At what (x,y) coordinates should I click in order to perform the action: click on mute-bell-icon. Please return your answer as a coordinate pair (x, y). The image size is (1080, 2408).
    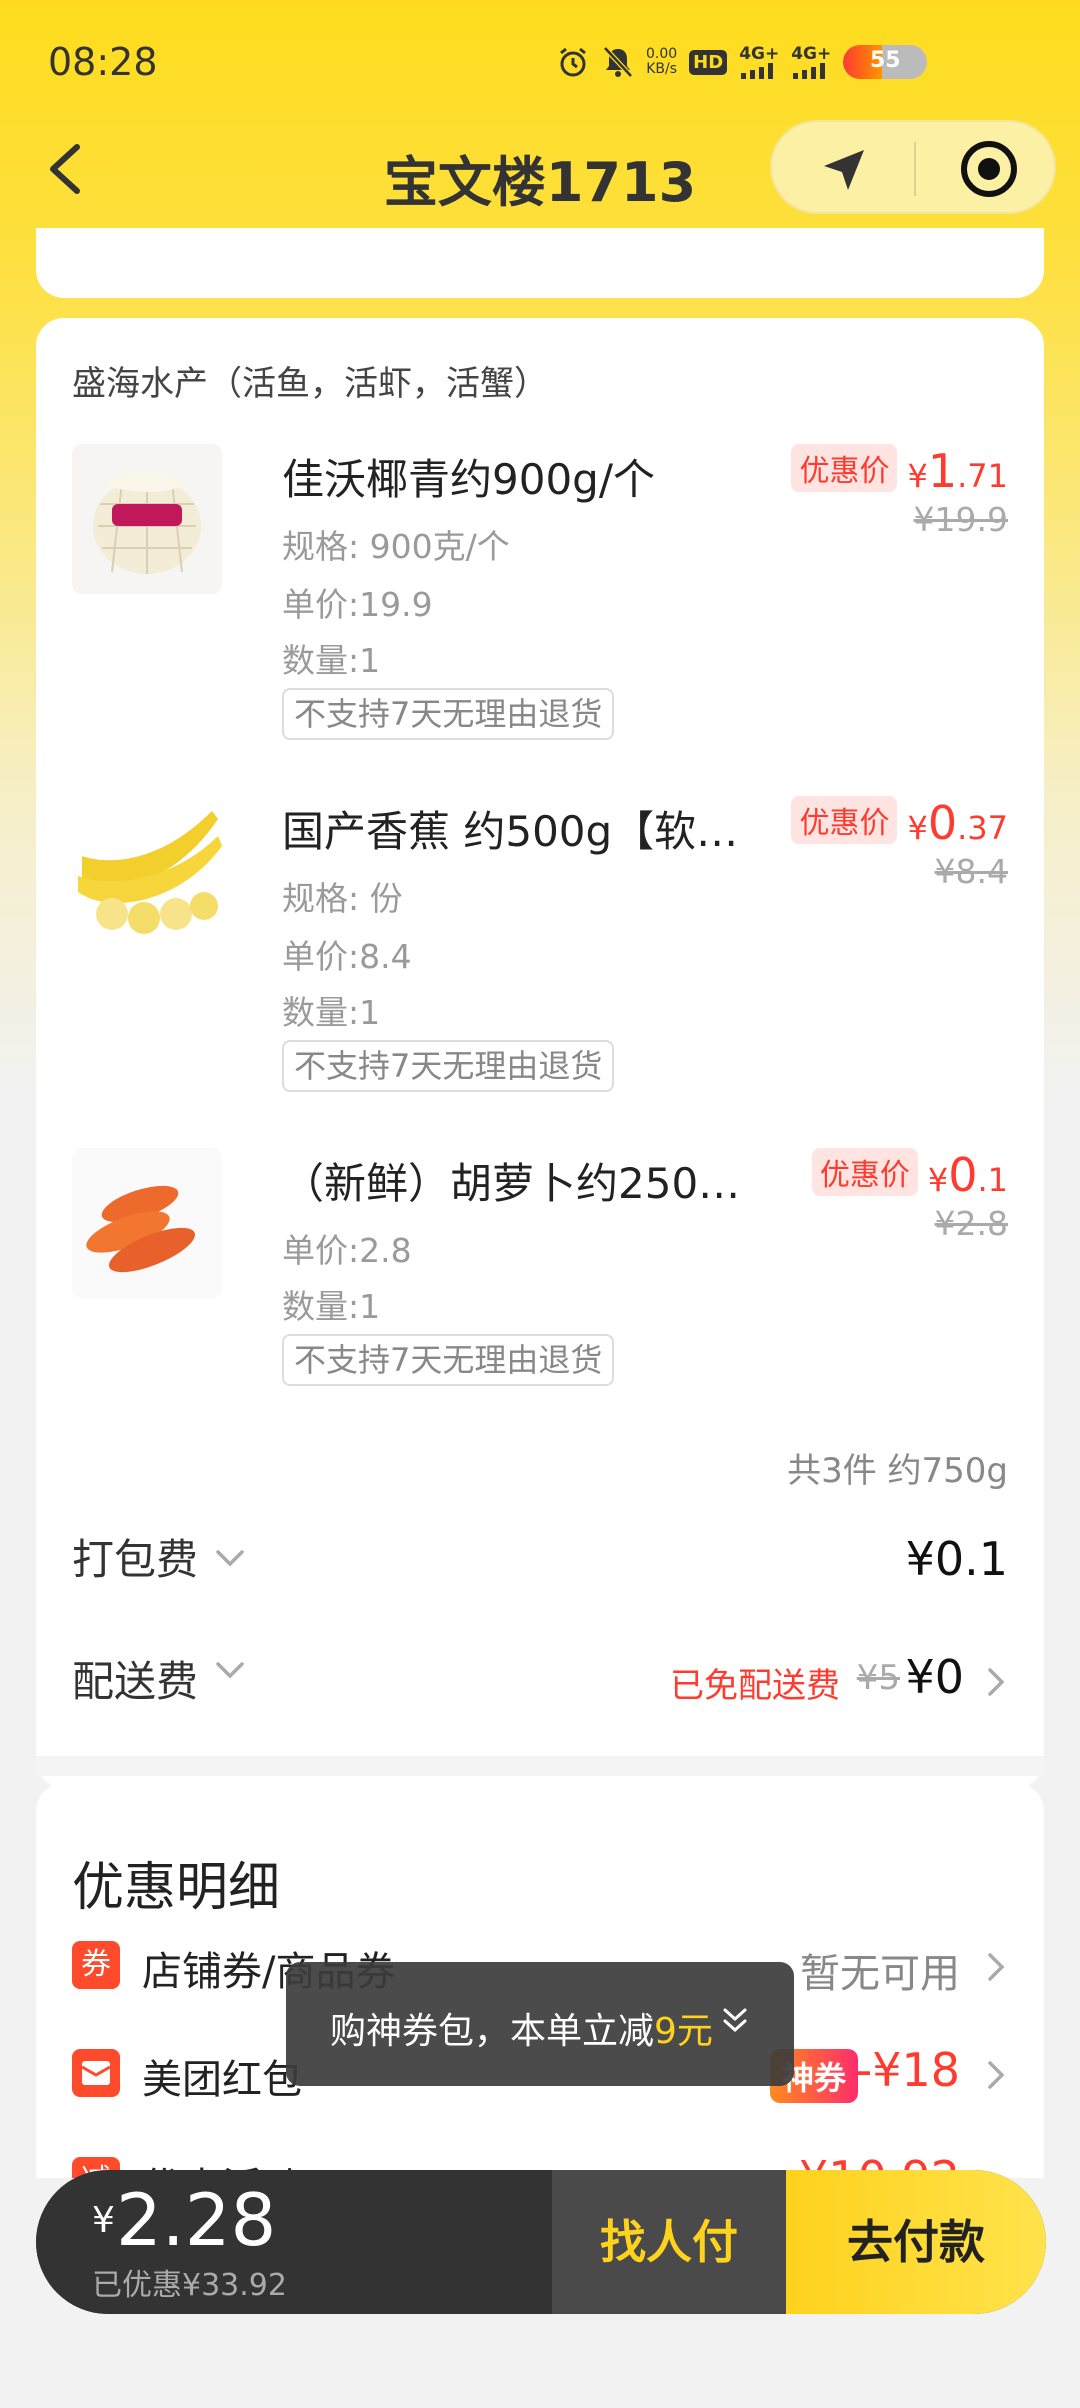
    Looking at the image, I should click on (618, 62).